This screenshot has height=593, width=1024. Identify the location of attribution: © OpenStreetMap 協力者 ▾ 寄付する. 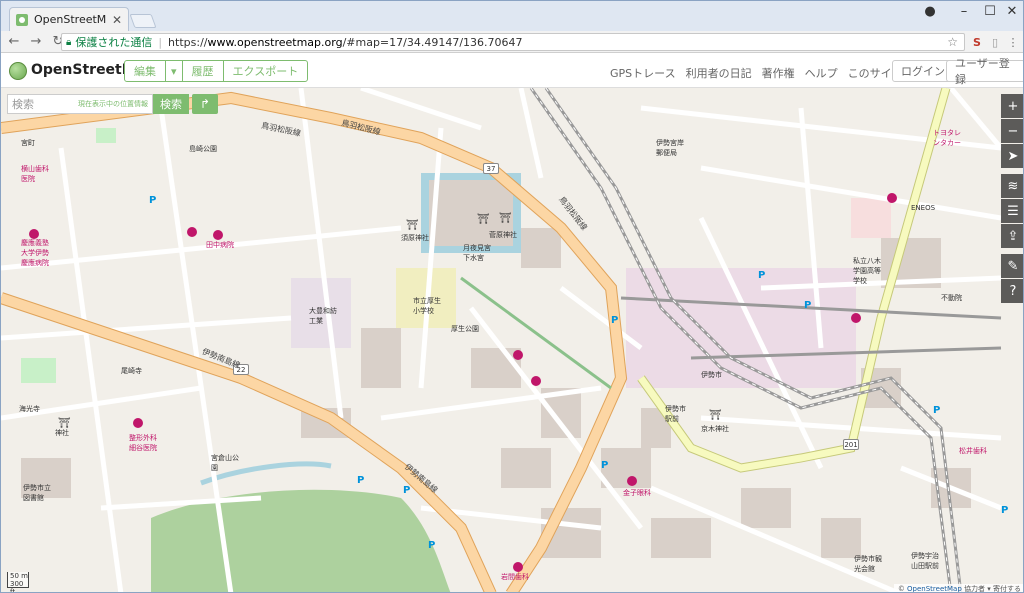
(958, 588).